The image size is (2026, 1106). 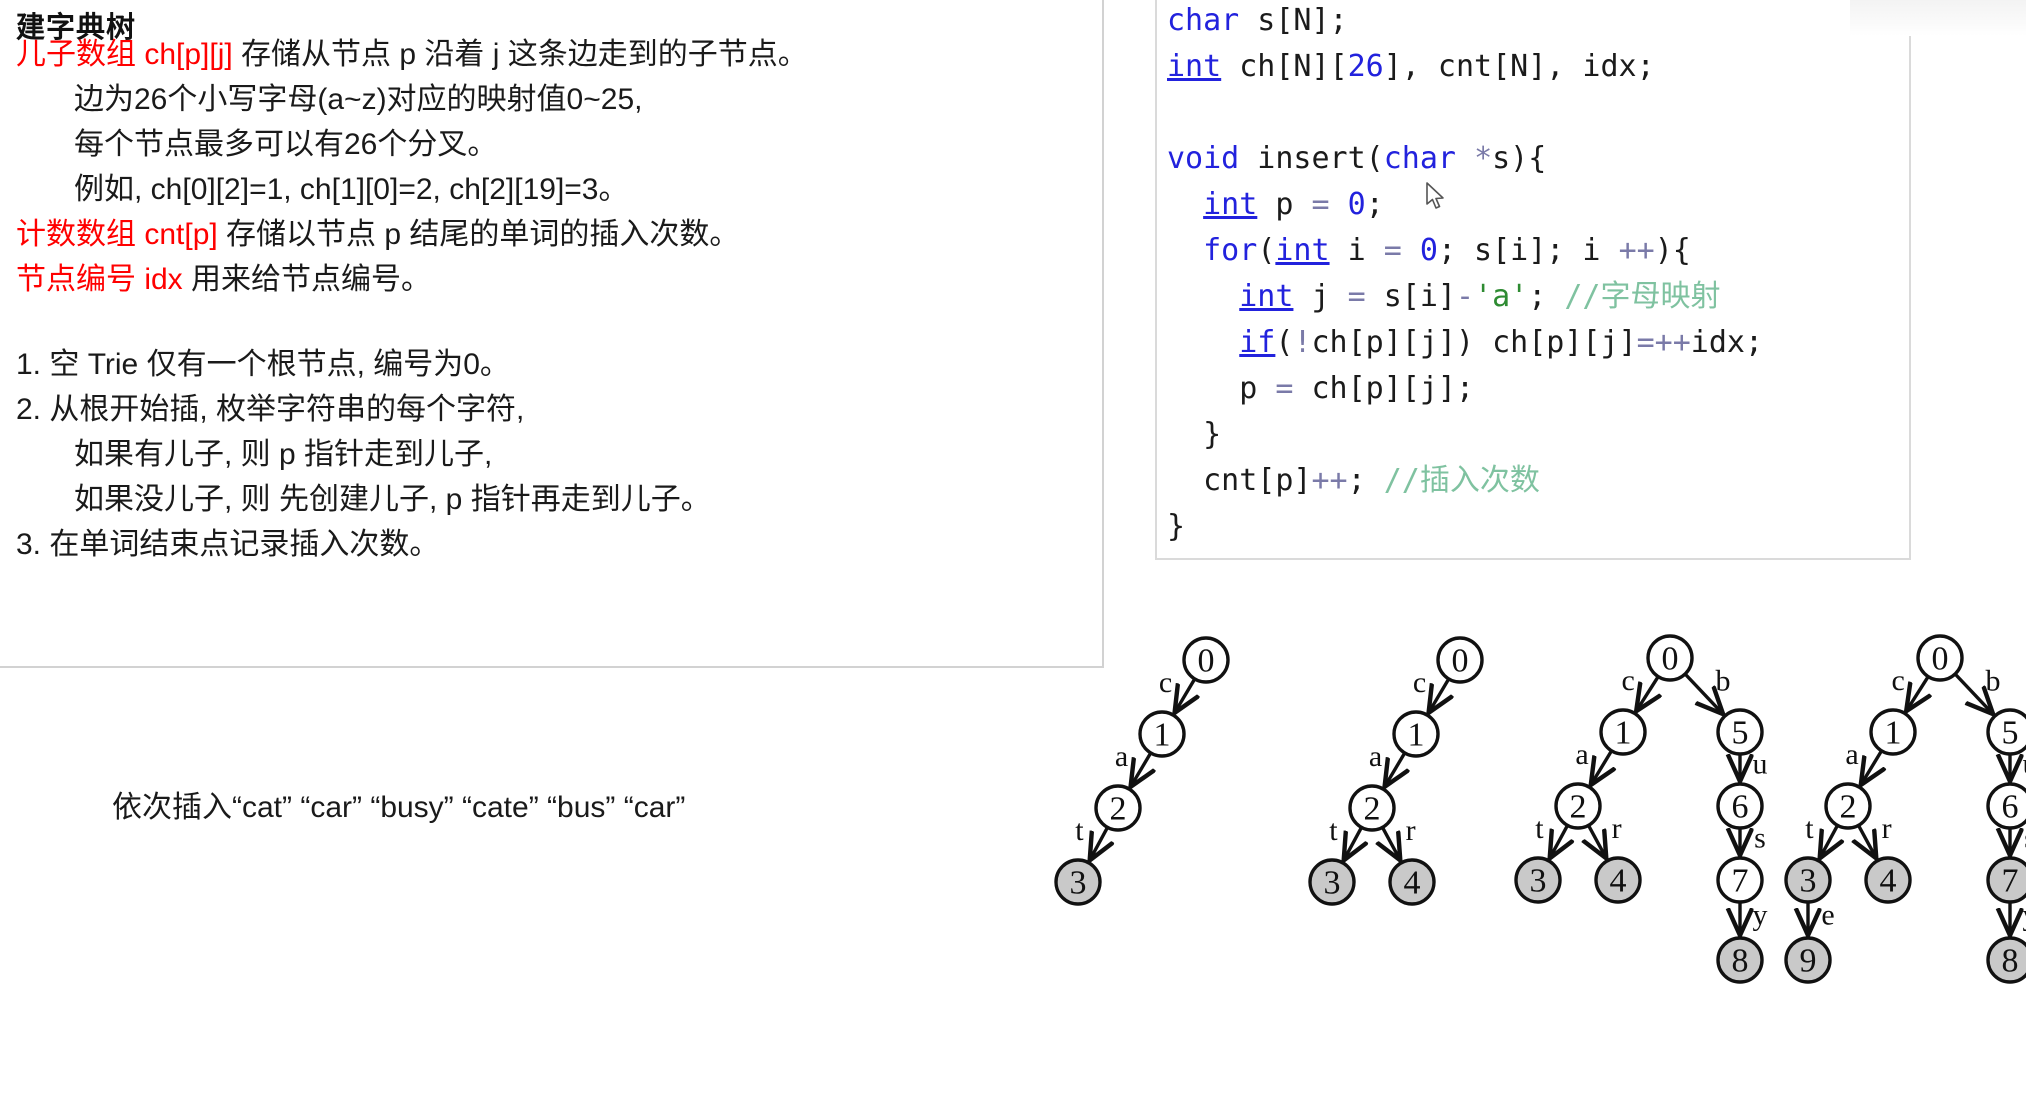 What do you see at coordinates (1538, 159) in the screenshot?
I see `code-line: void insert(char *s){` at bounding box center [1538, 159].